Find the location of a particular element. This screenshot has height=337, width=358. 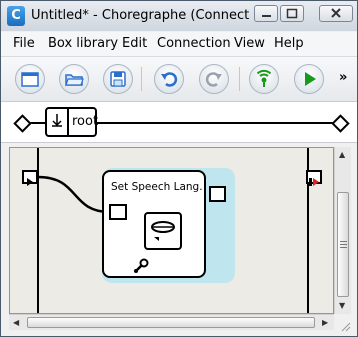

breadcrumb-divider is located at coordinates (68, 122).